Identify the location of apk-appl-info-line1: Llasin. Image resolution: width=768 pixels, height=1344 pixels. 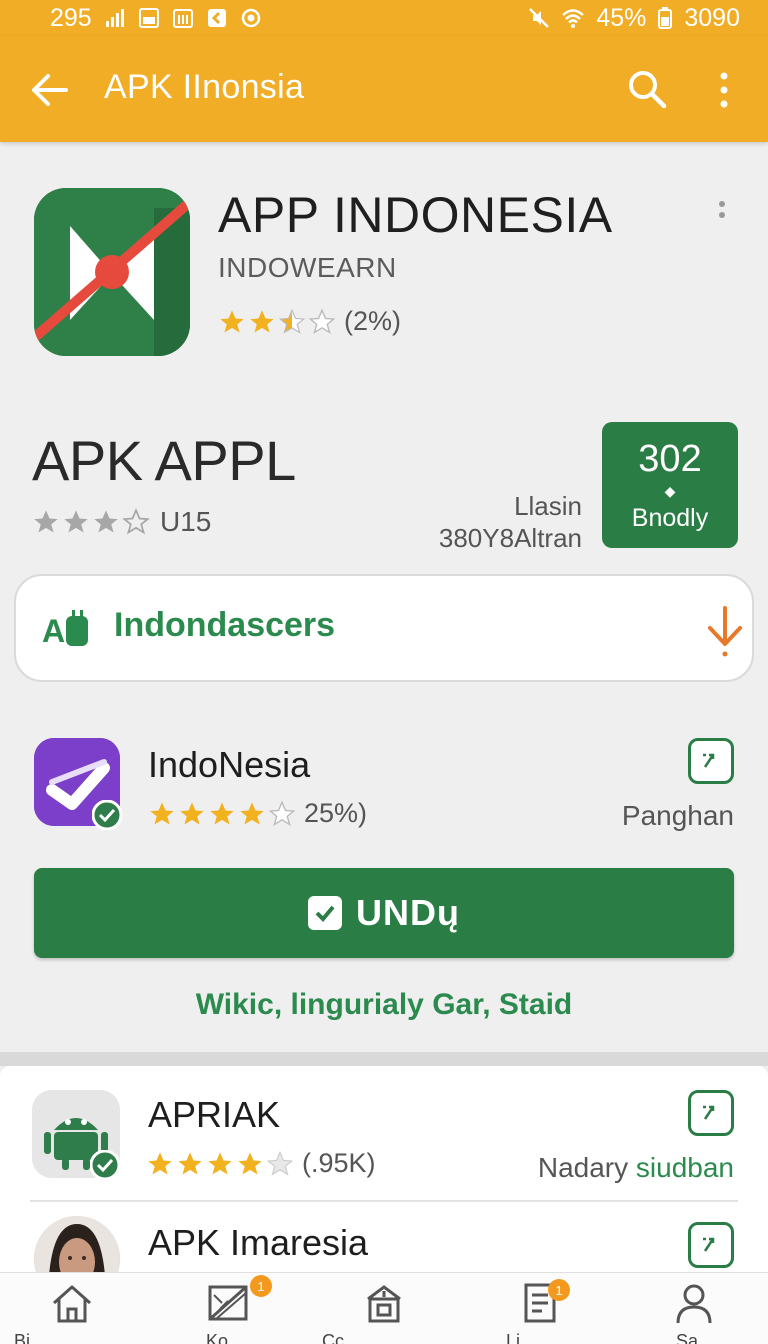
(548, 506).